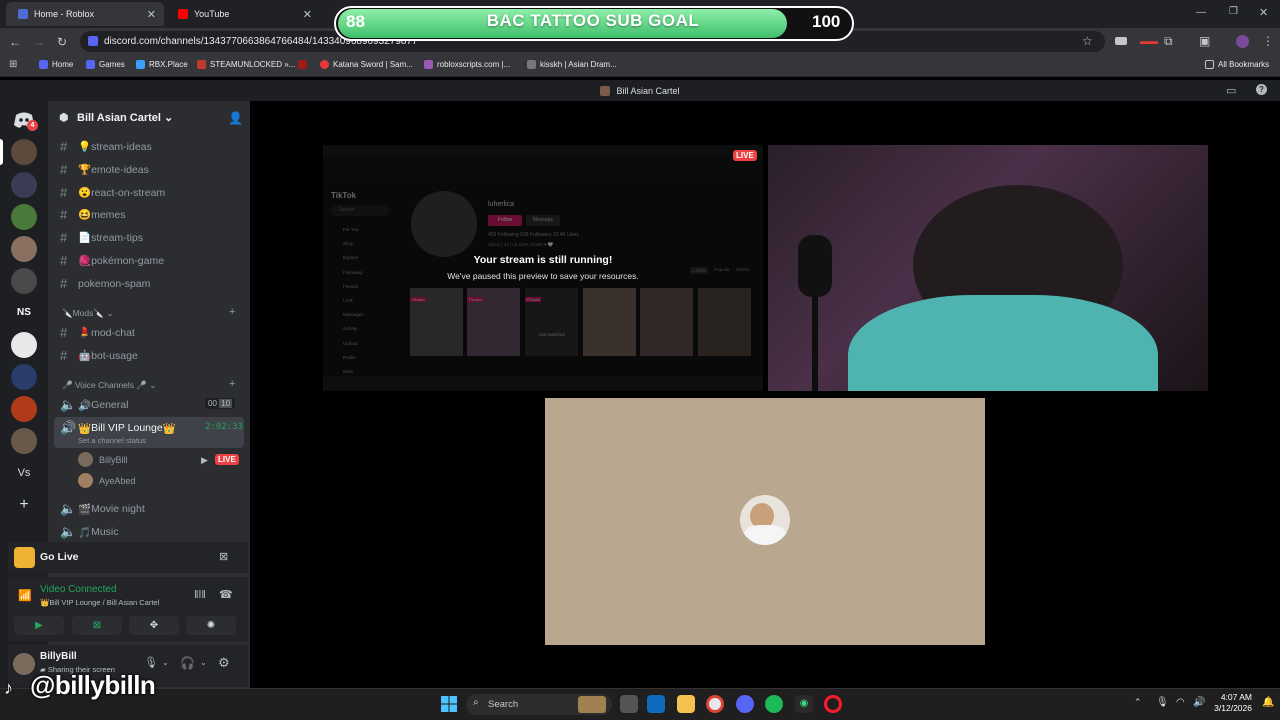  Describe the element at coordinates (97, 625) in the screenshot. I see `screen-share-button: ⊠` at that location.